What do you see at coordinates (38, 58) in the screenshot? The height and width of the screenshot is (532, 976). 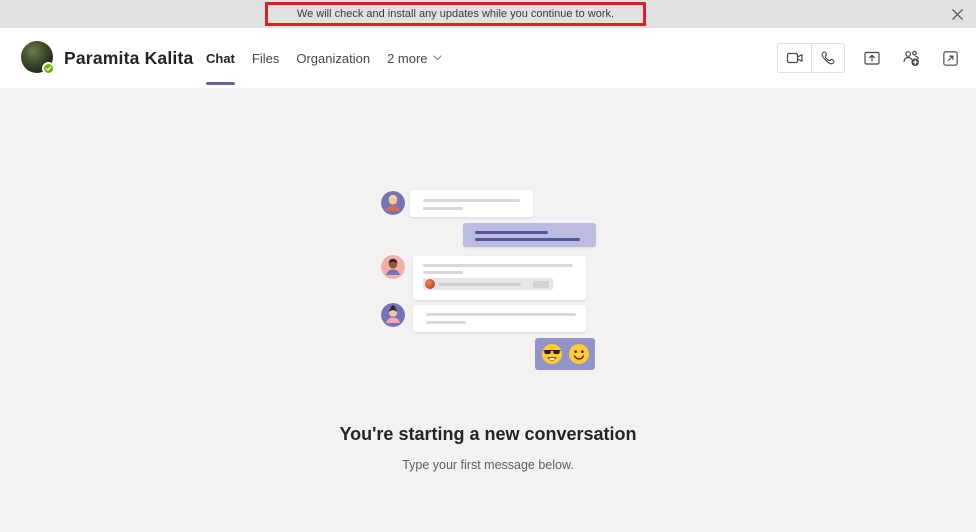 I see `user-avatar` at bounding box center [38, 58].